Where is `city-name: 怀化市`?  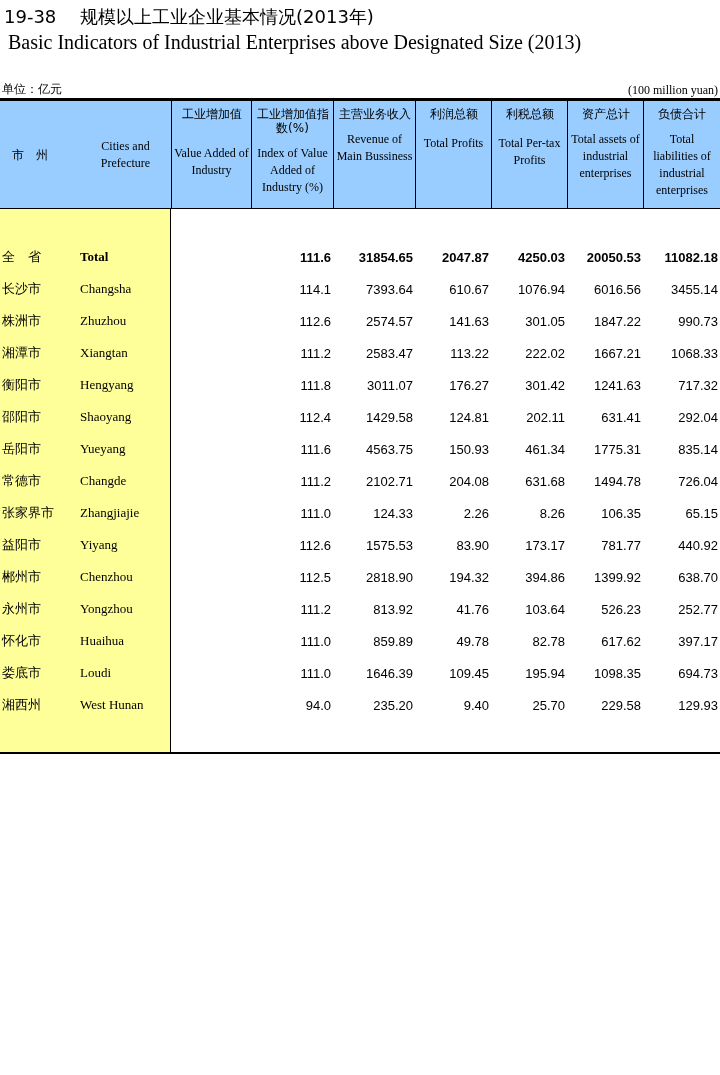
city-name: 怀化市 is located at coordinates (21, 641).